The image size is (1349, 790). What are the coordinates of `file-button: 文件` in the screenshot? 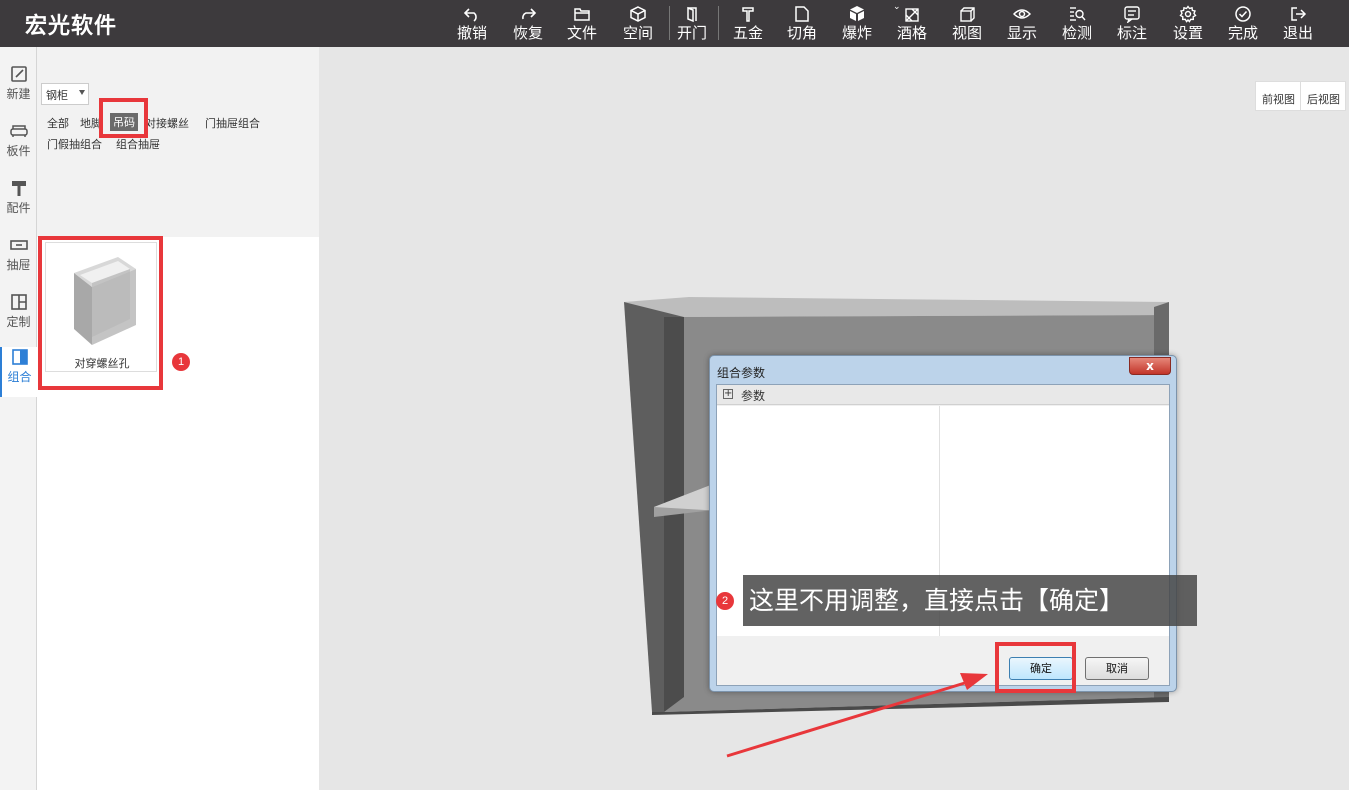 It's located at (582, 24).